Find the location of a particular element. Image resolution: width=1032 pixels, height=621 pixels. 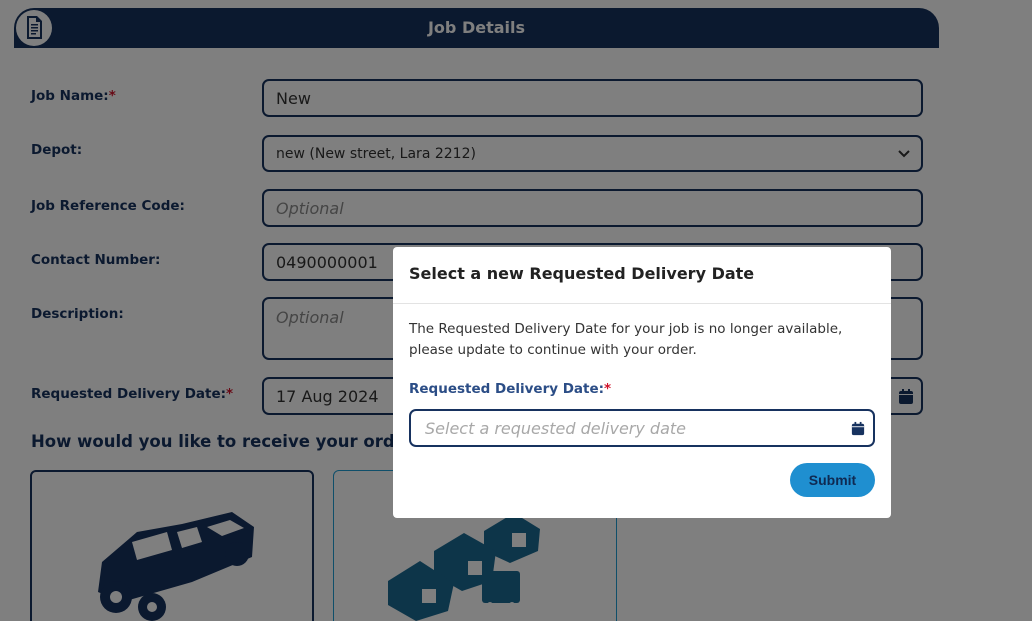

requested-date-picker-input: Select a requested delivery date is located at coordinates (642, 428).